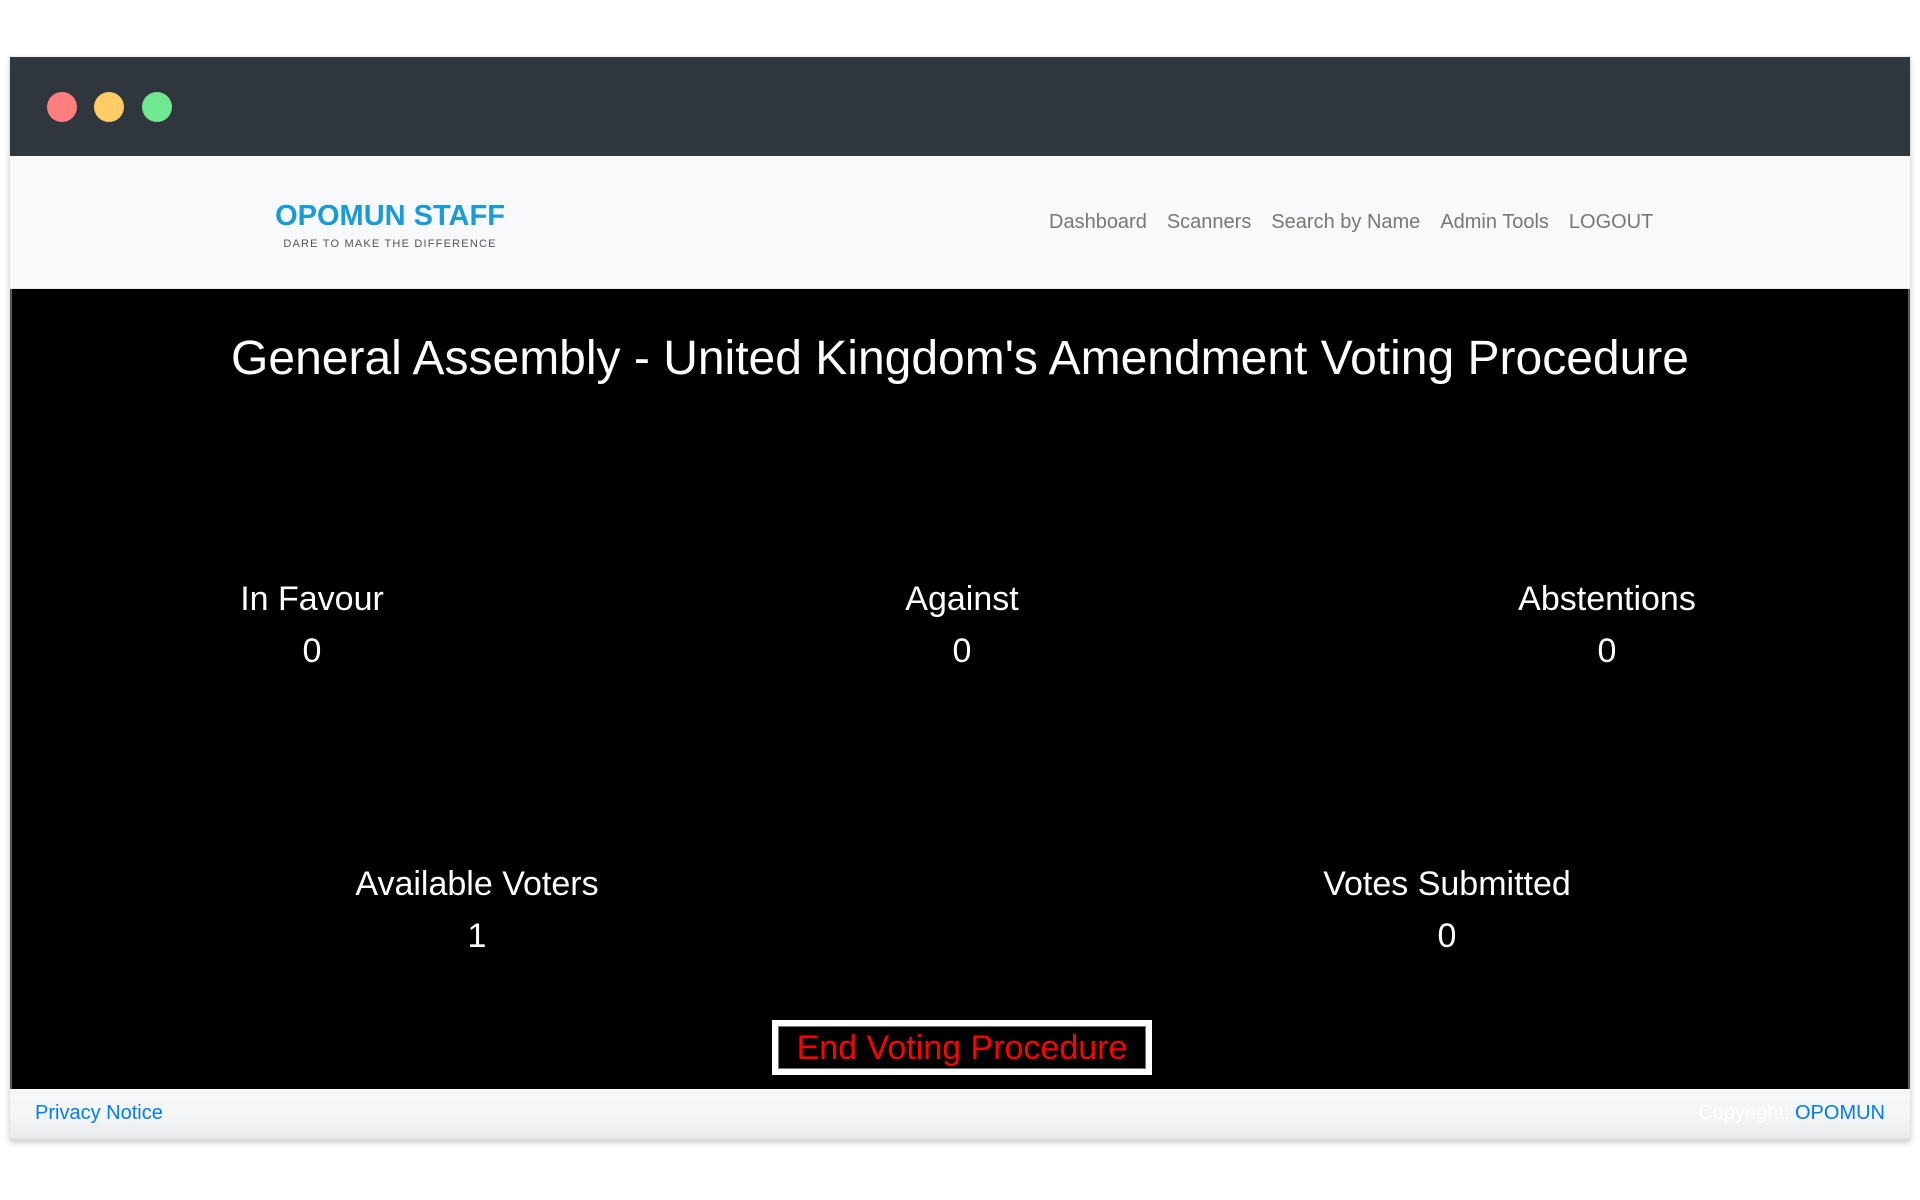 The height and width of the screenshot is (1200, 1920). I want to click on copyright: Copyright: OPOMUN, so click(1791, 1113).